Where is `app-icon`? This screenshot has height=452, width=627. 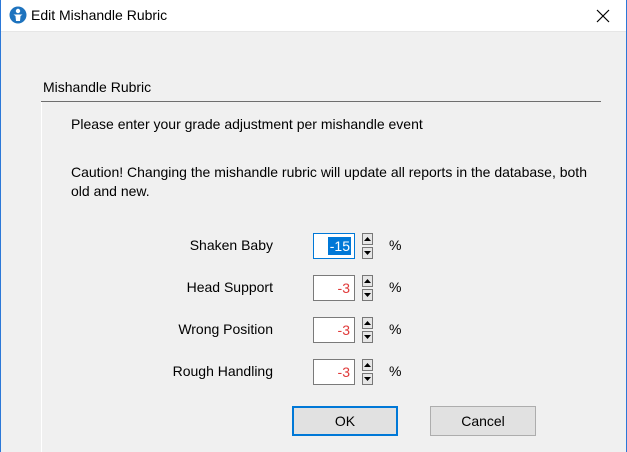 app-icon is located at coordinates (18, 15).